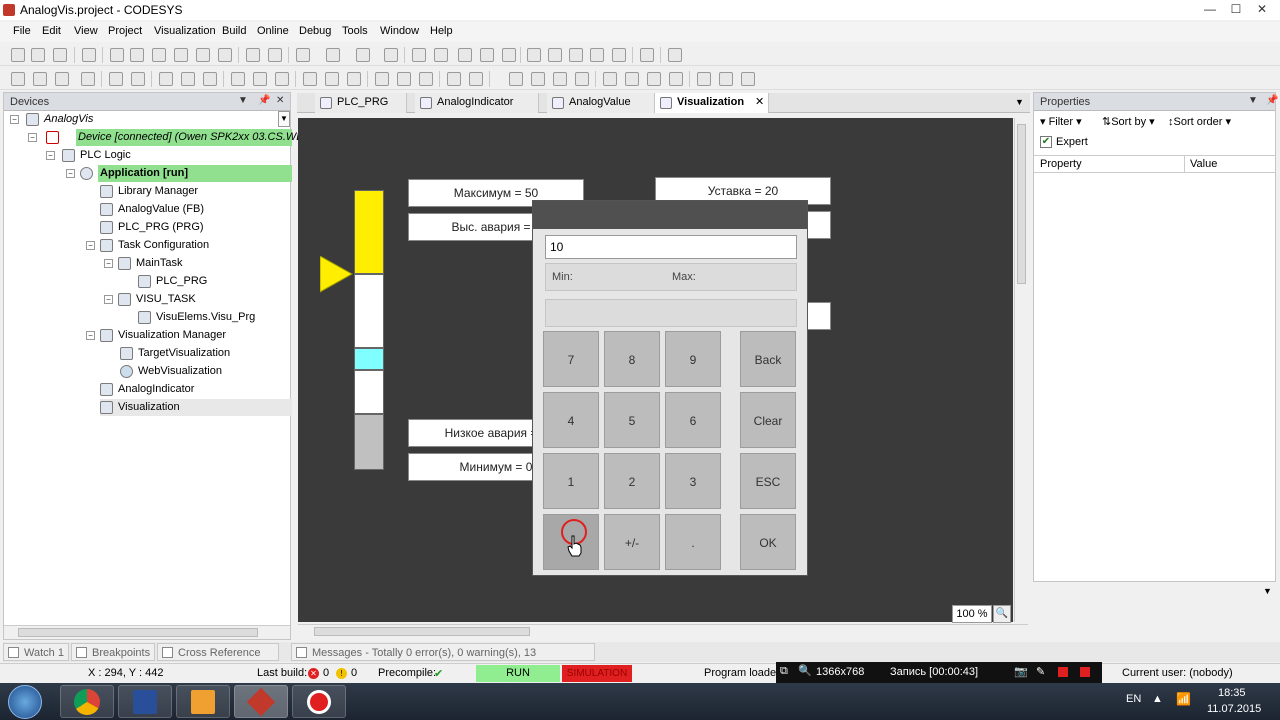  I want to click on step-over-icon, so click(534, 55).